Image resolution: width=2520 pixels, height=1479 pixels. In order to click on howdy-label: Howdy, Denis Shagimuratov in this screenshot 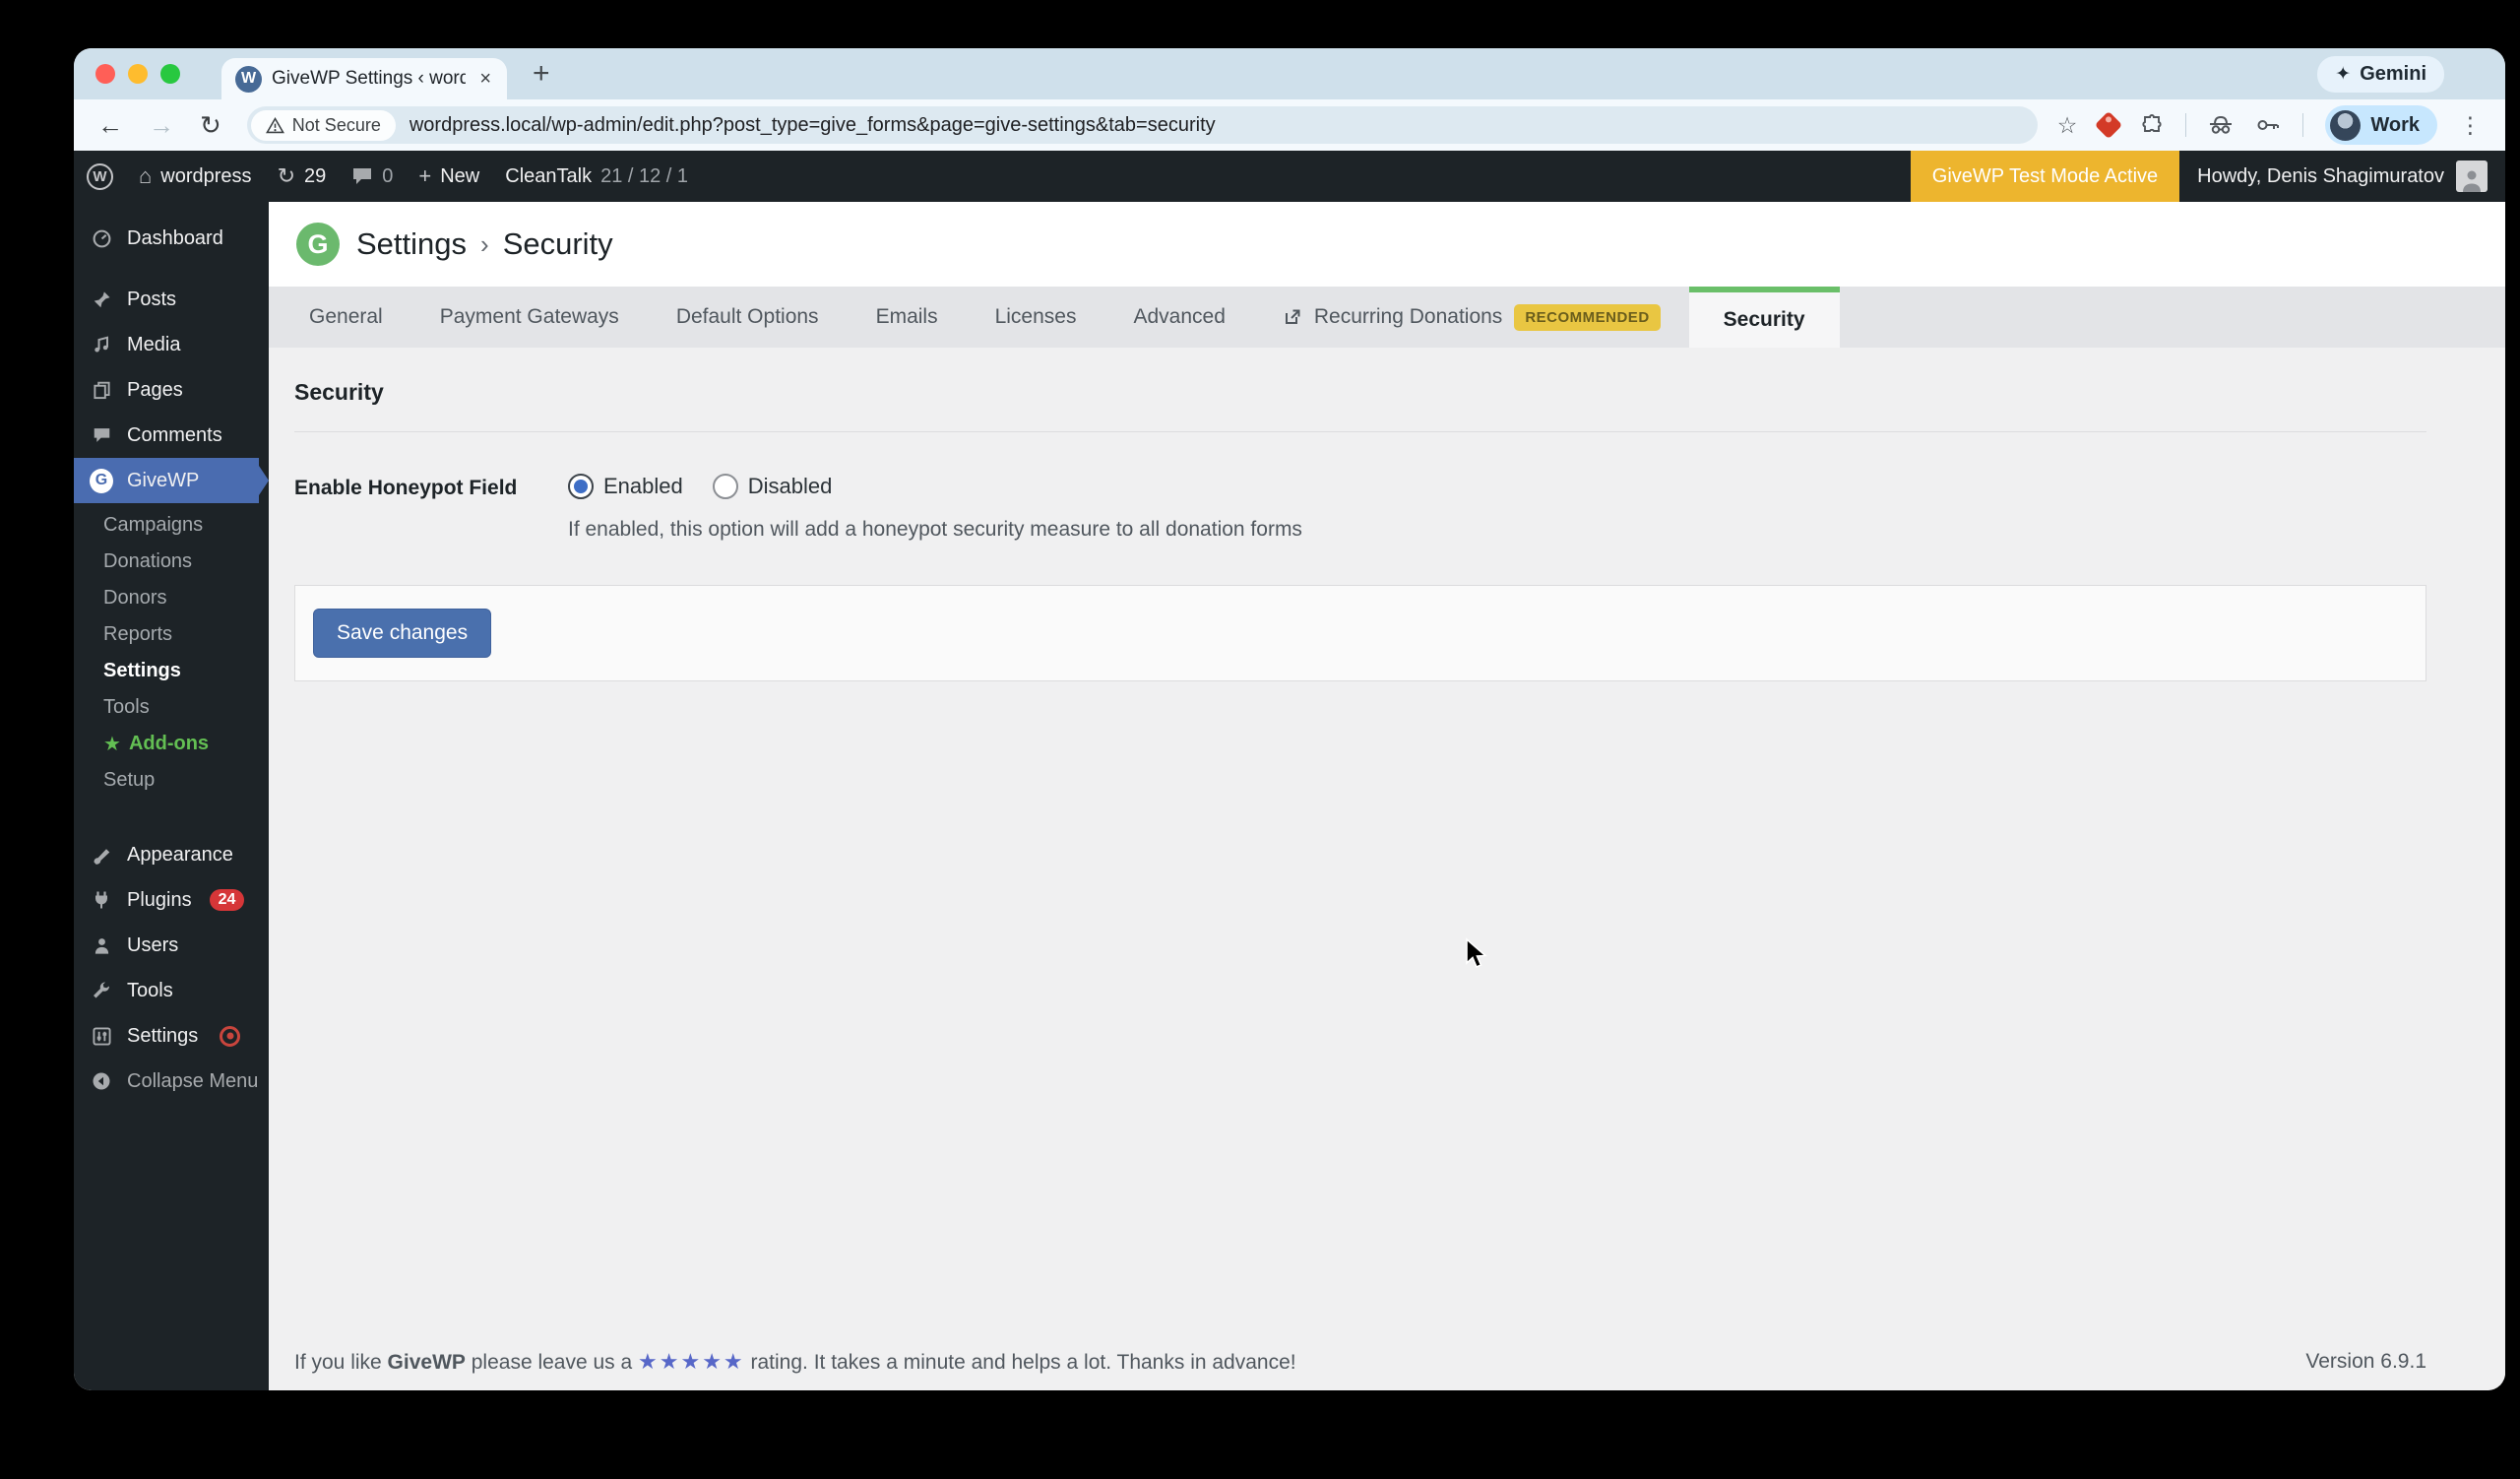, I will do `click(2320, 175)`.